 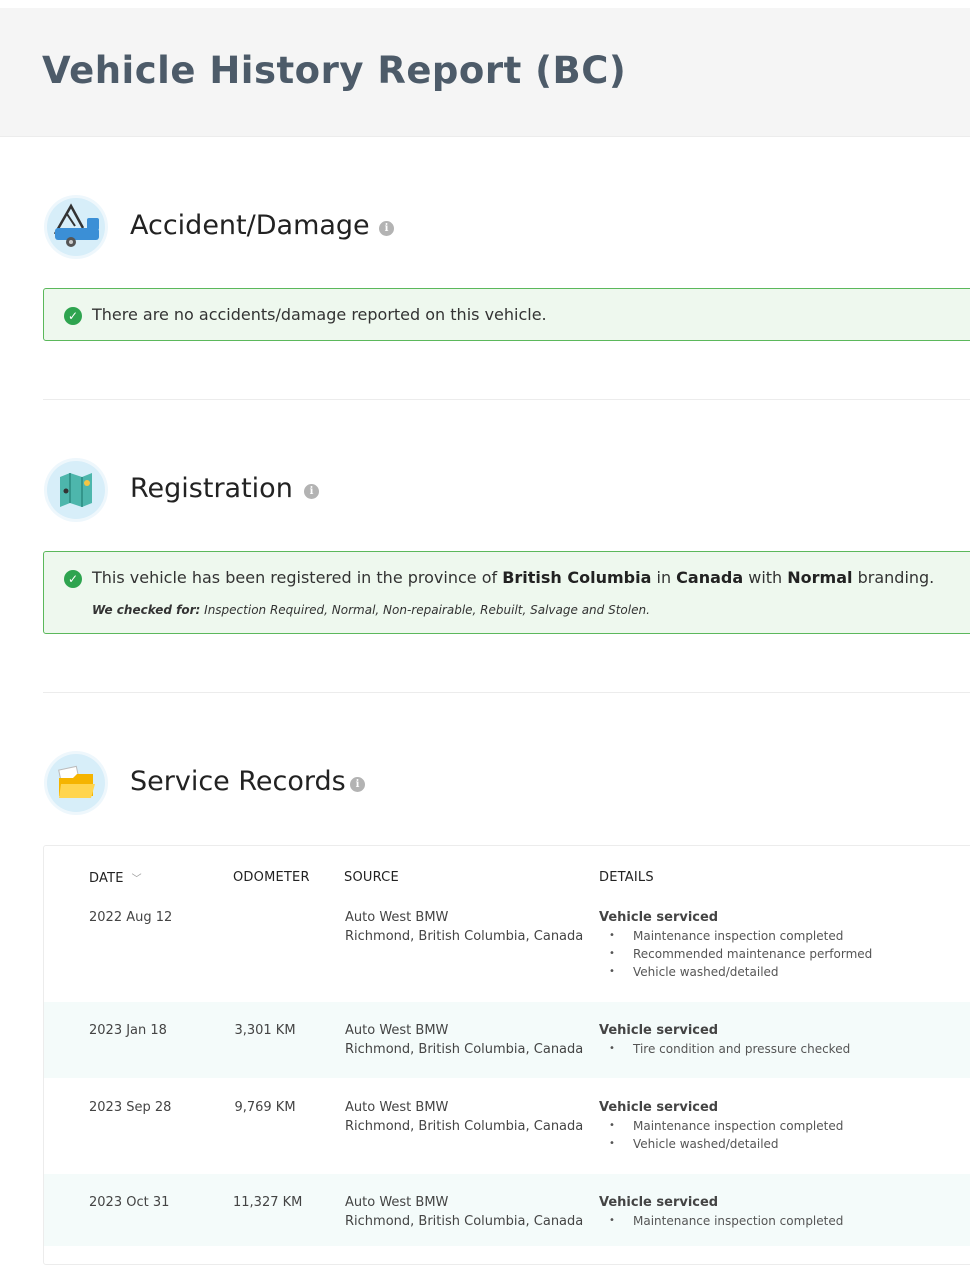 What do you see at coordinates (131, 917) in the screenshot?
I see `row-date: 2022 Aug 12` at bounding box center [131, 917].